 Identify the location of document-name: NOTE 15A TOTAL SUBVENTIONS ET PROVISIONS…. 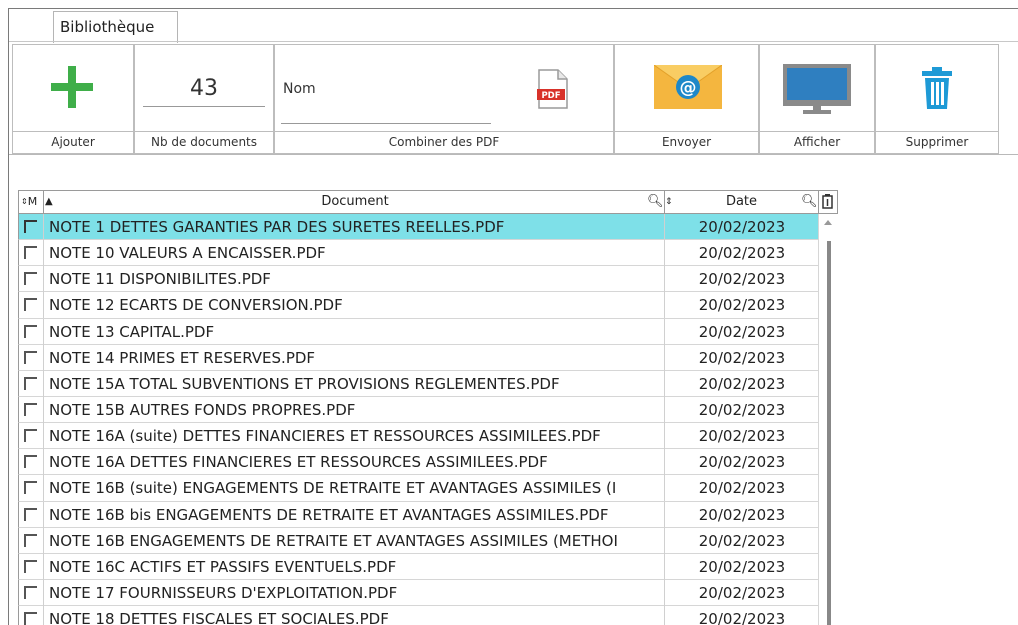
(304, 383).